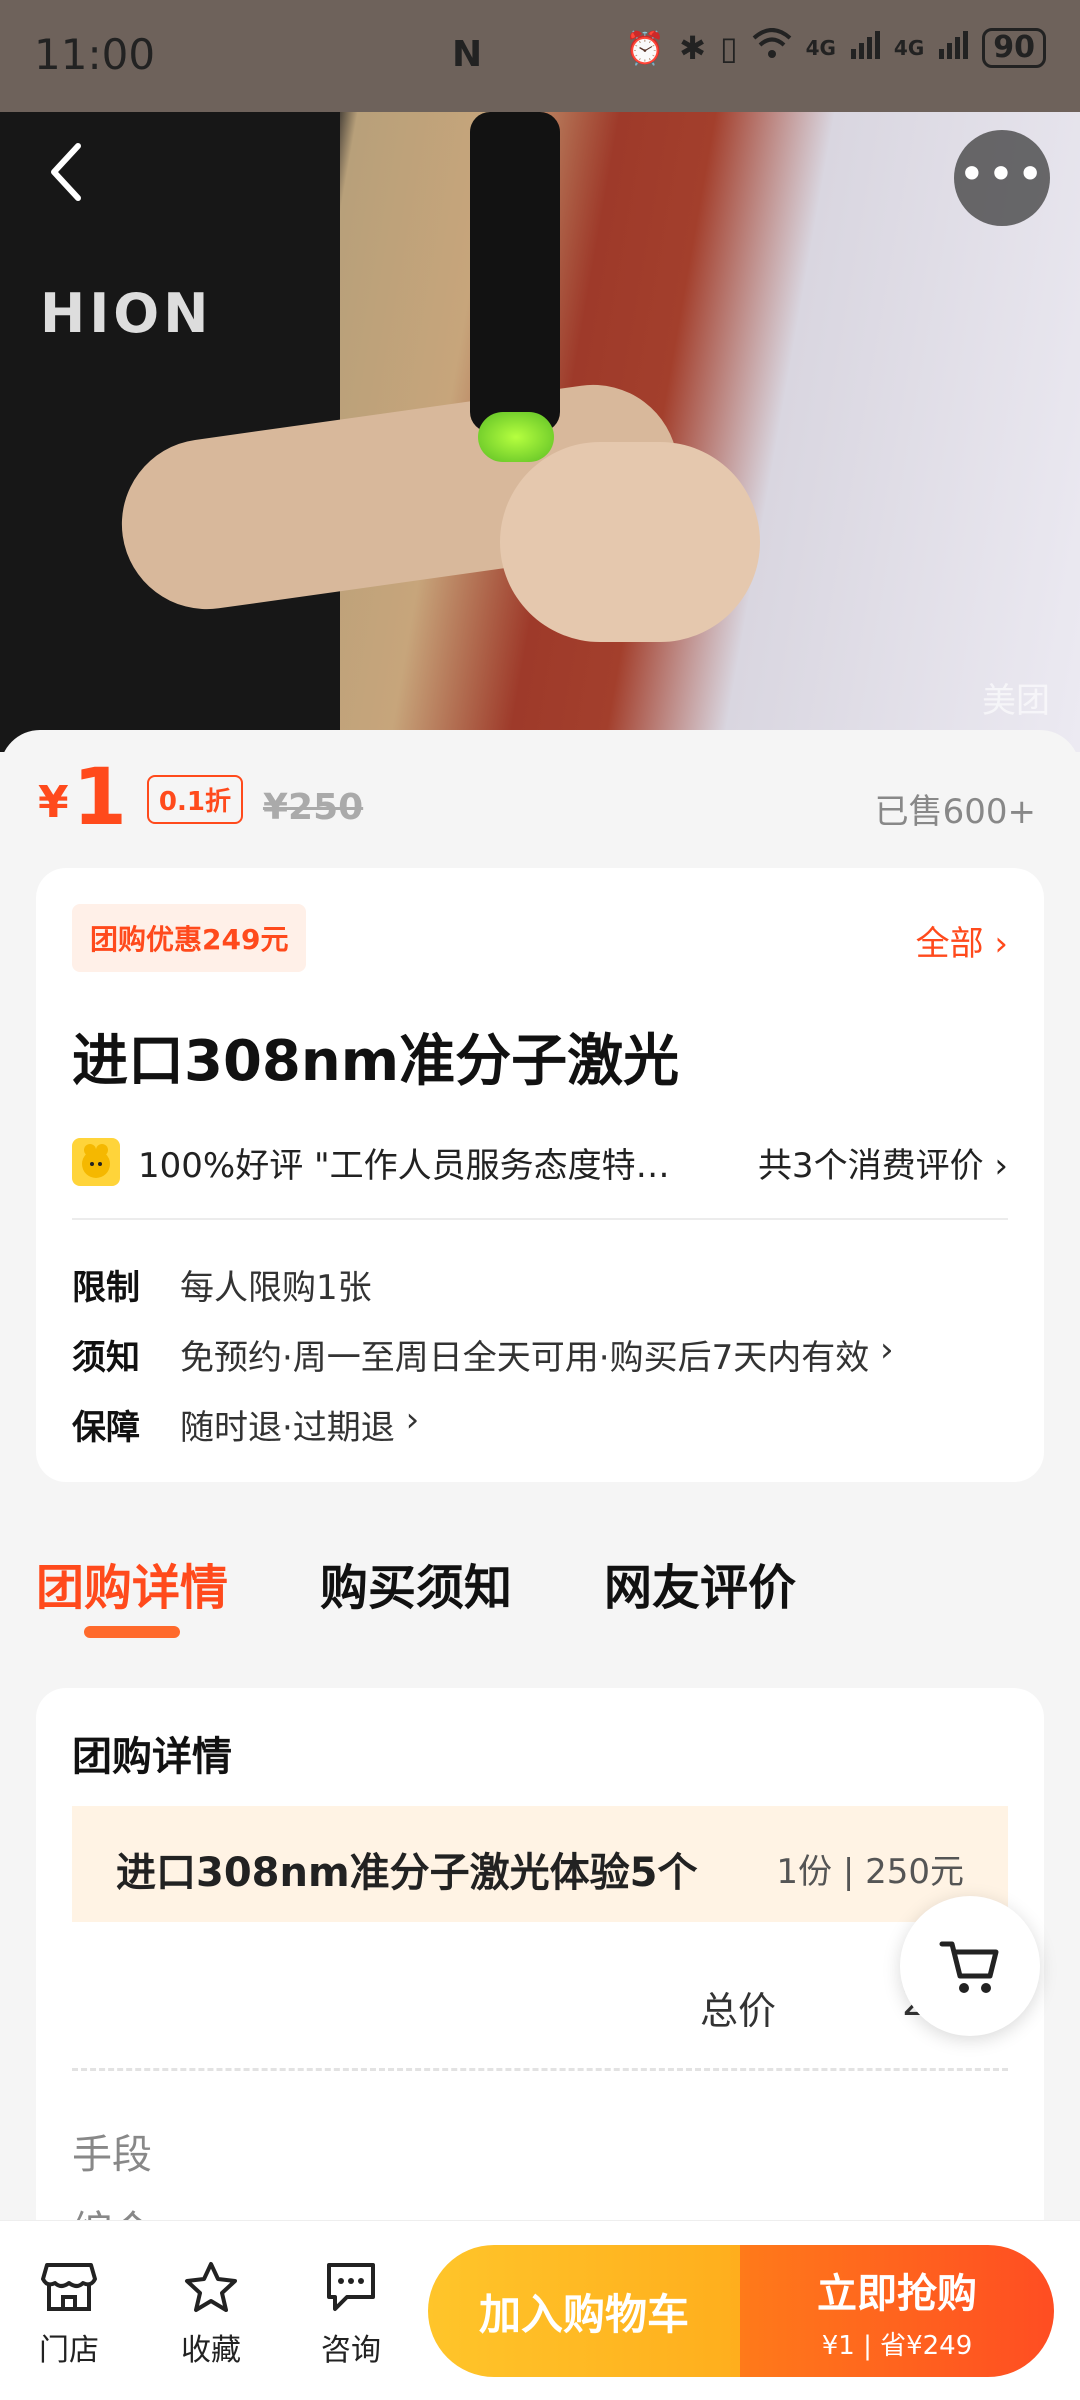 The image size is (1080, 2400). Describe the element at coordinates (189, 938) in the screenshot. I see `promo-tag: 团购优惠249元` at that location.